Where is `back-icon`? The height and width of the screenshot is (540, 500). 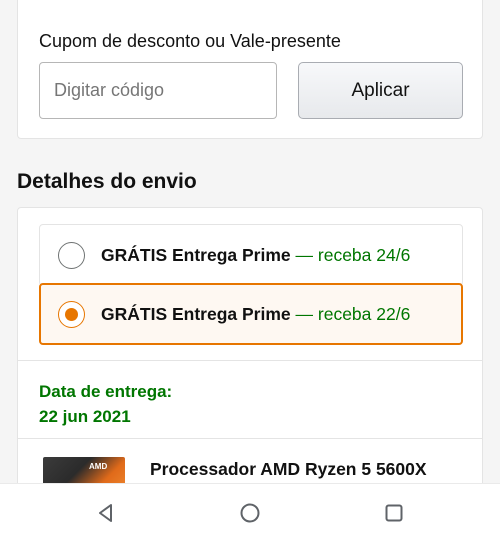
back-icon is located at coordinates (106, 513).